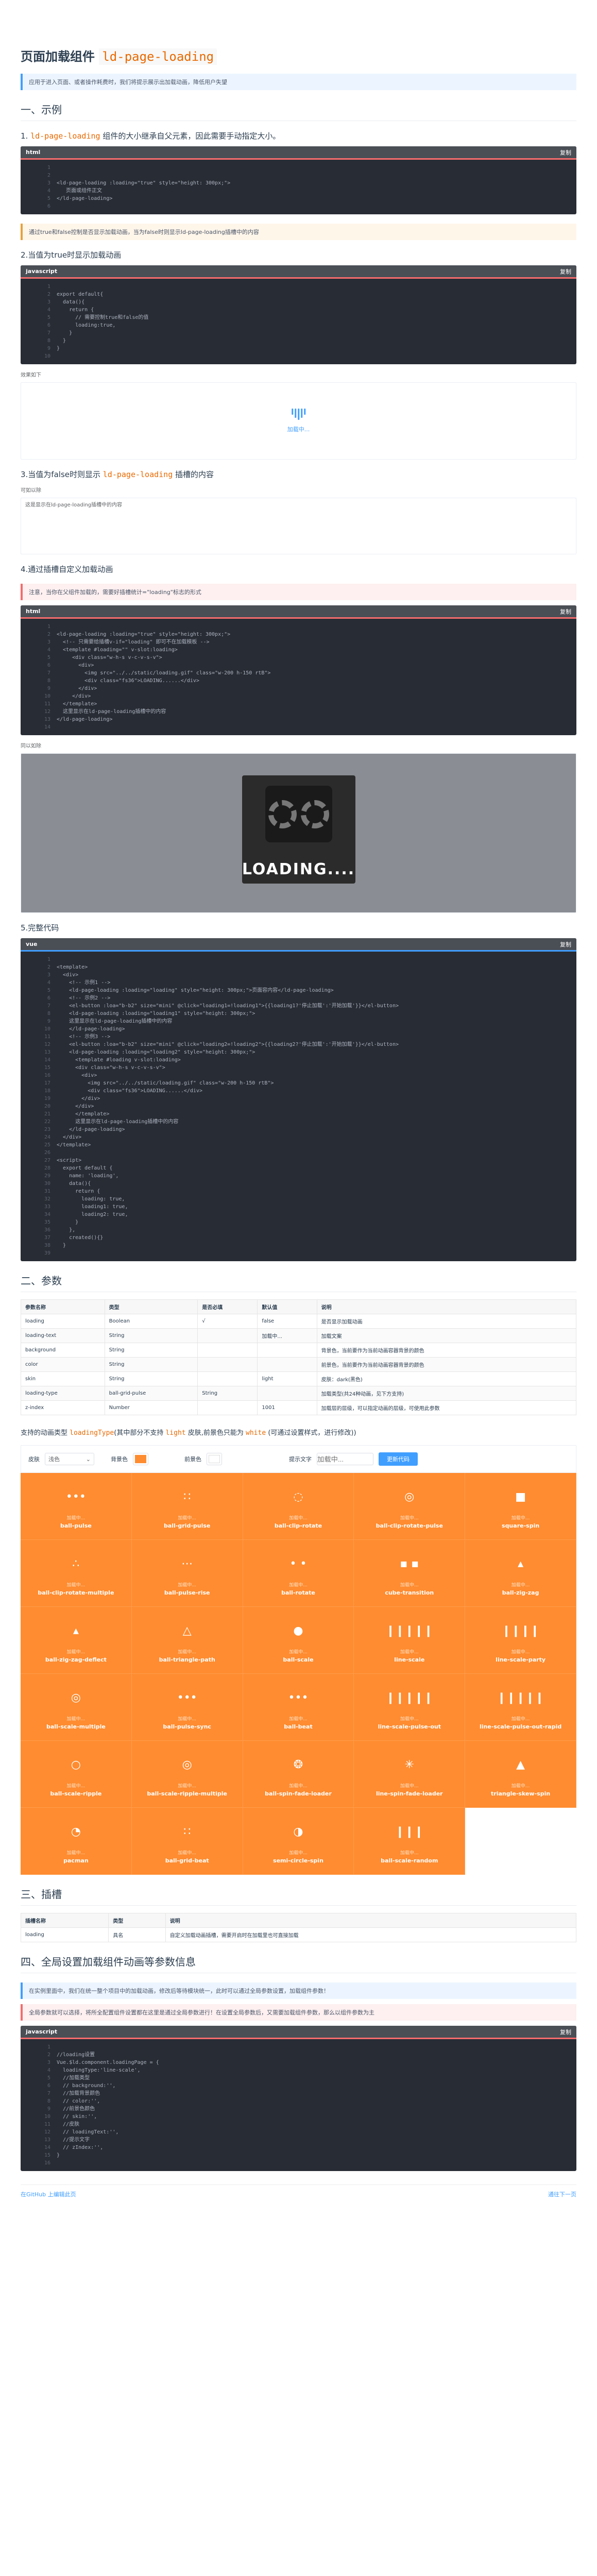 Image resolution: width=597 pixels, height=2576 pixels. Describe the element at coordinates (410, 1707) in the screenshot. I see `animation-cell-line-scale-pulse-out: ❙❙❙❙❙ 加载中... line-scale-pulse-out` at that location.